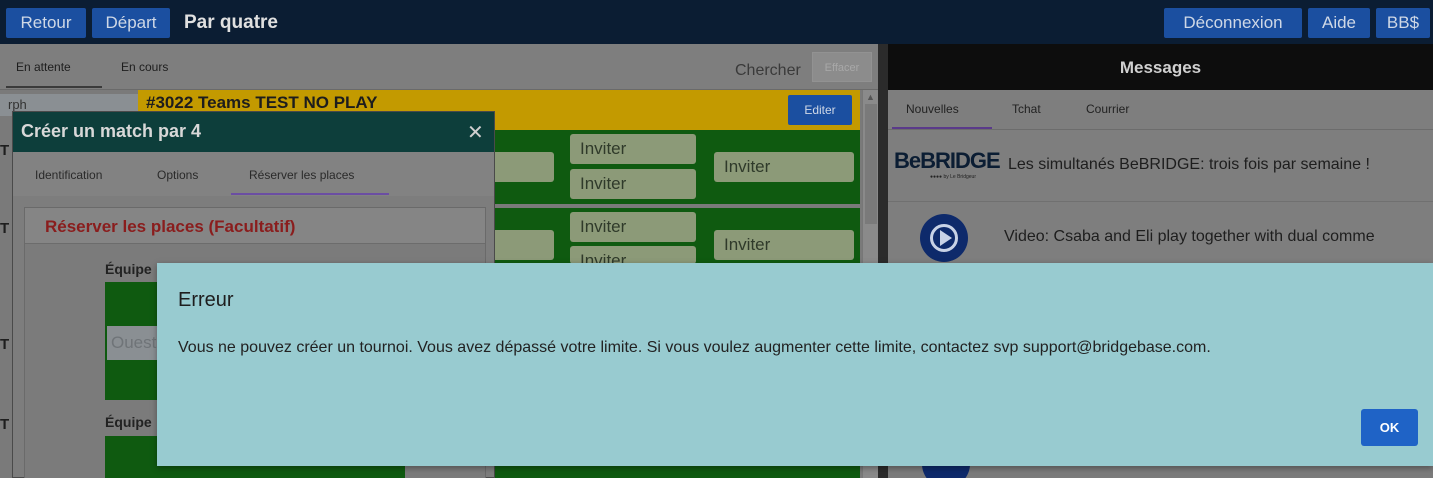 The image size is (1433, 478). What do you see at coordinates (944, 238) in the screenshot?
I see `video-reel-icon` at bounding box center [944, 238].